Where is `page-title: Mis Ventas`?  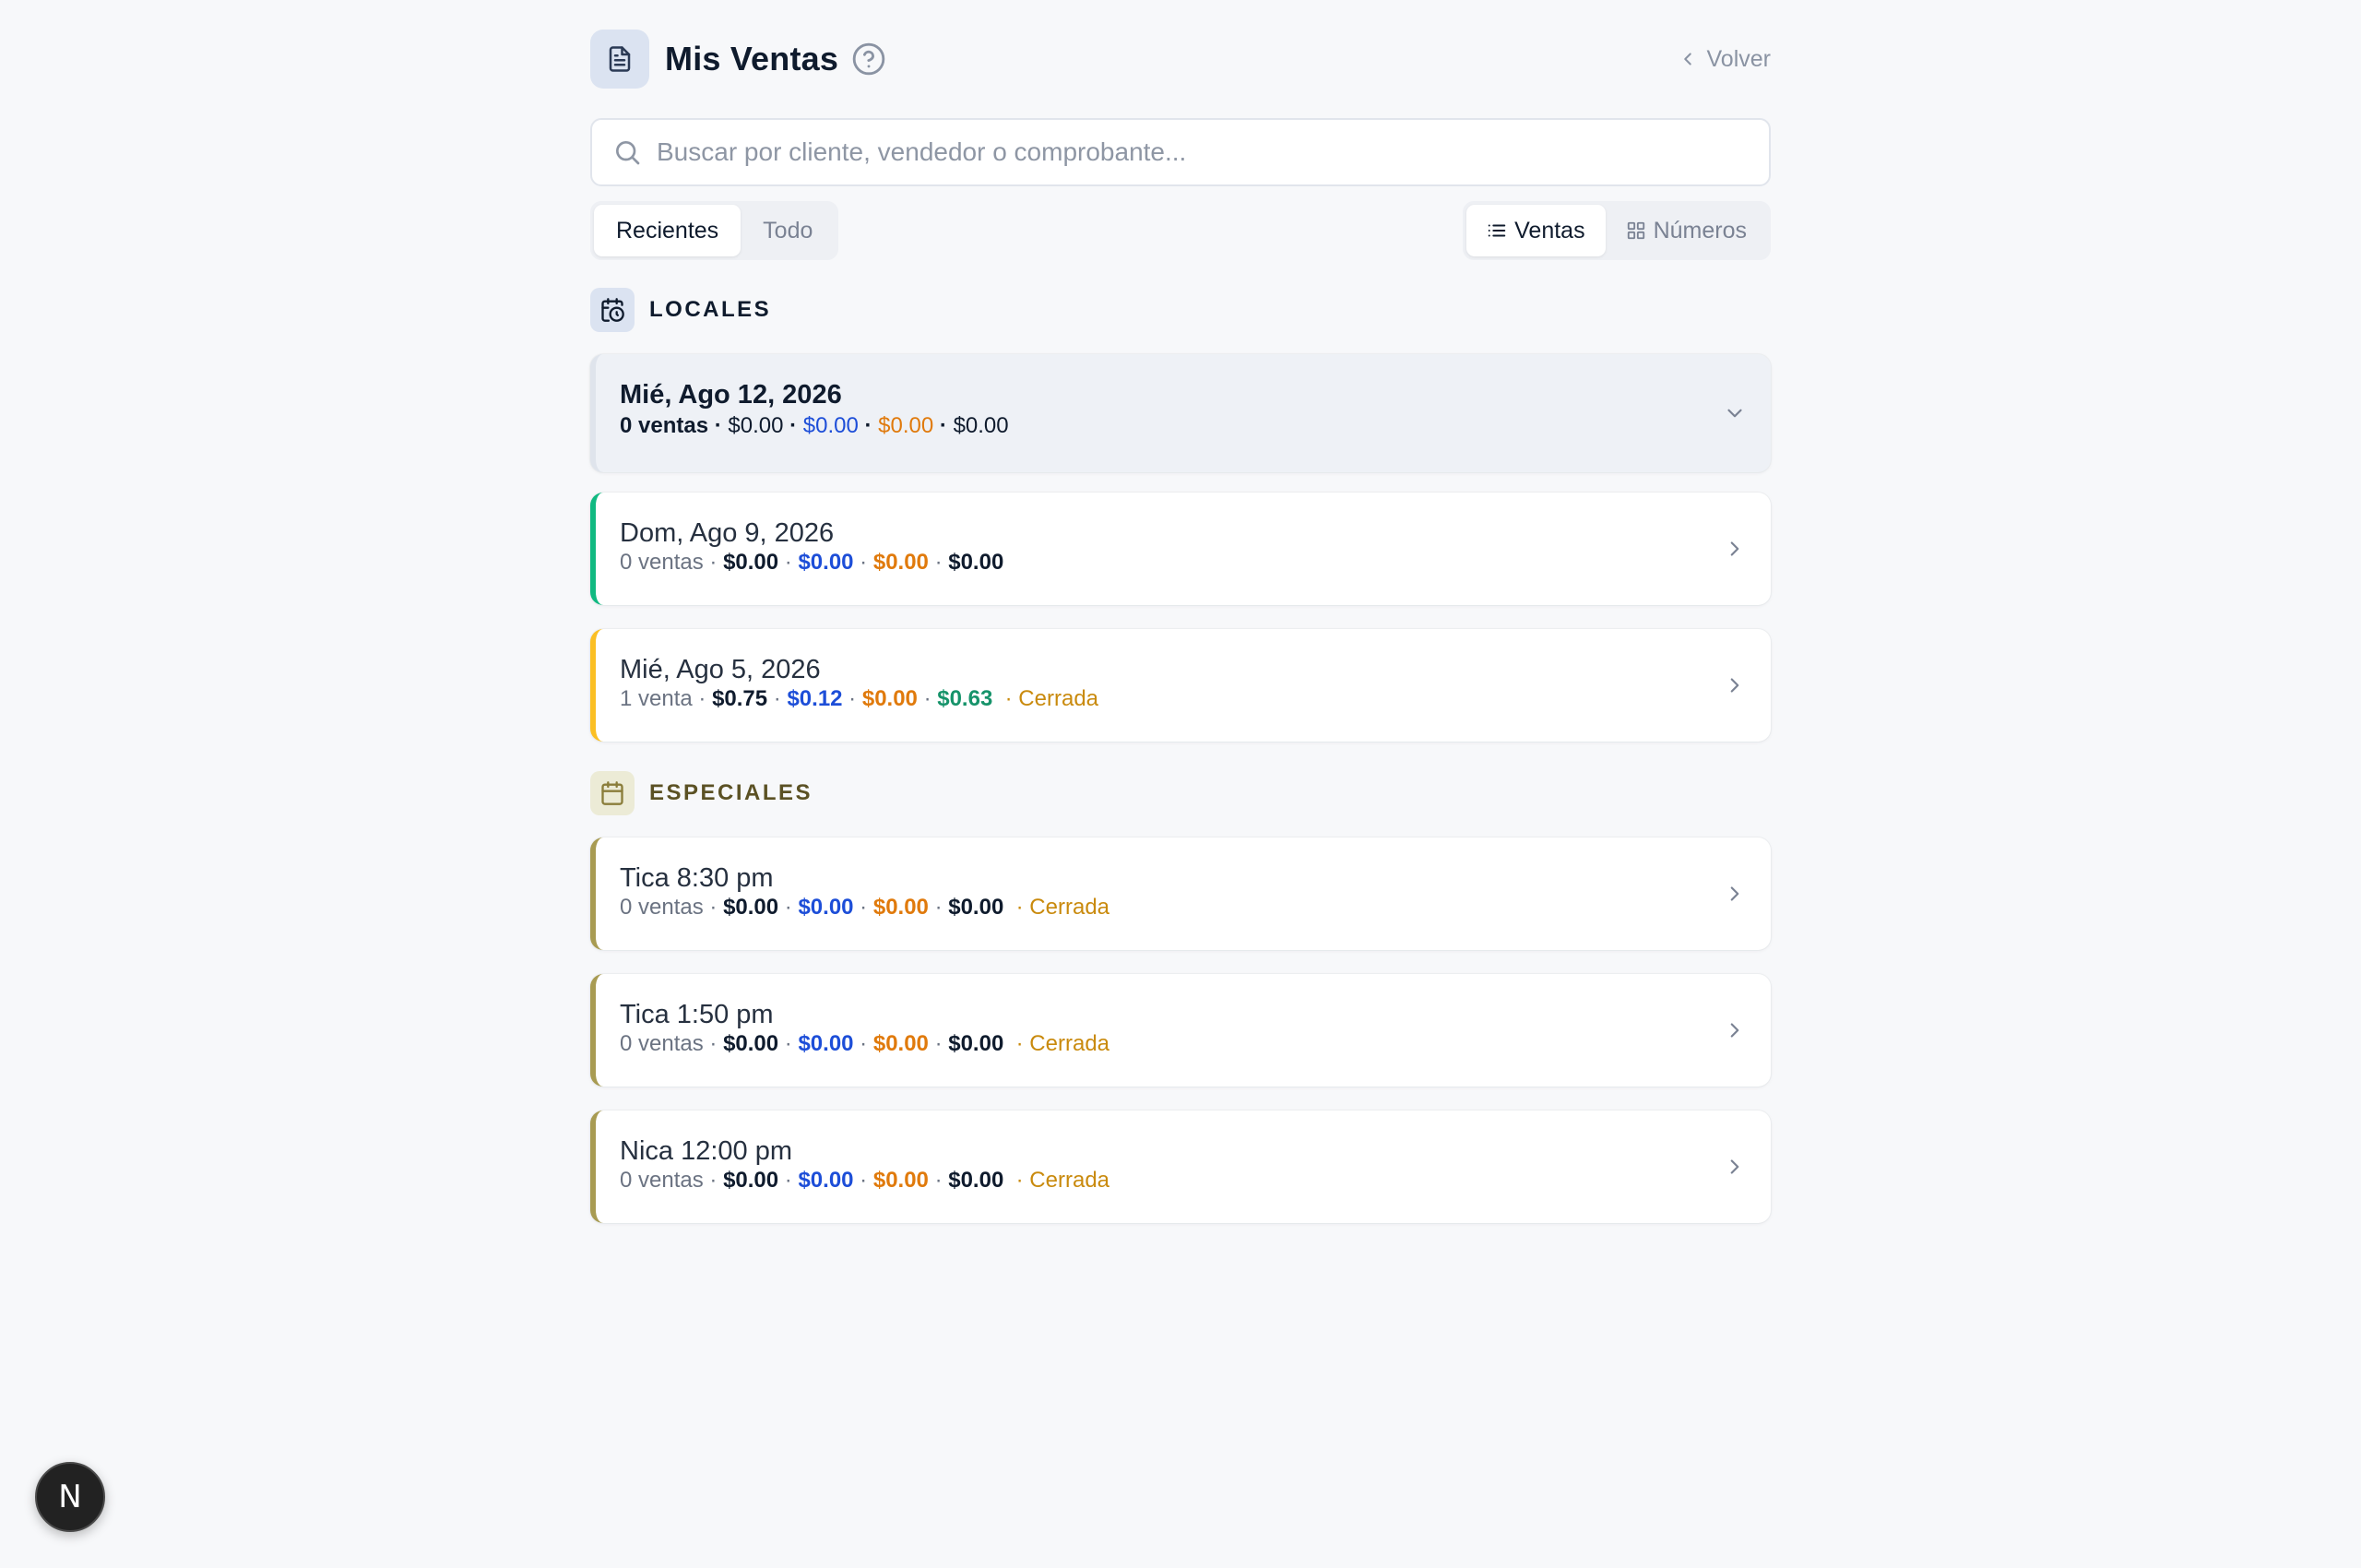 page-title: Mis Ventas is located at coordinates (752, 58).